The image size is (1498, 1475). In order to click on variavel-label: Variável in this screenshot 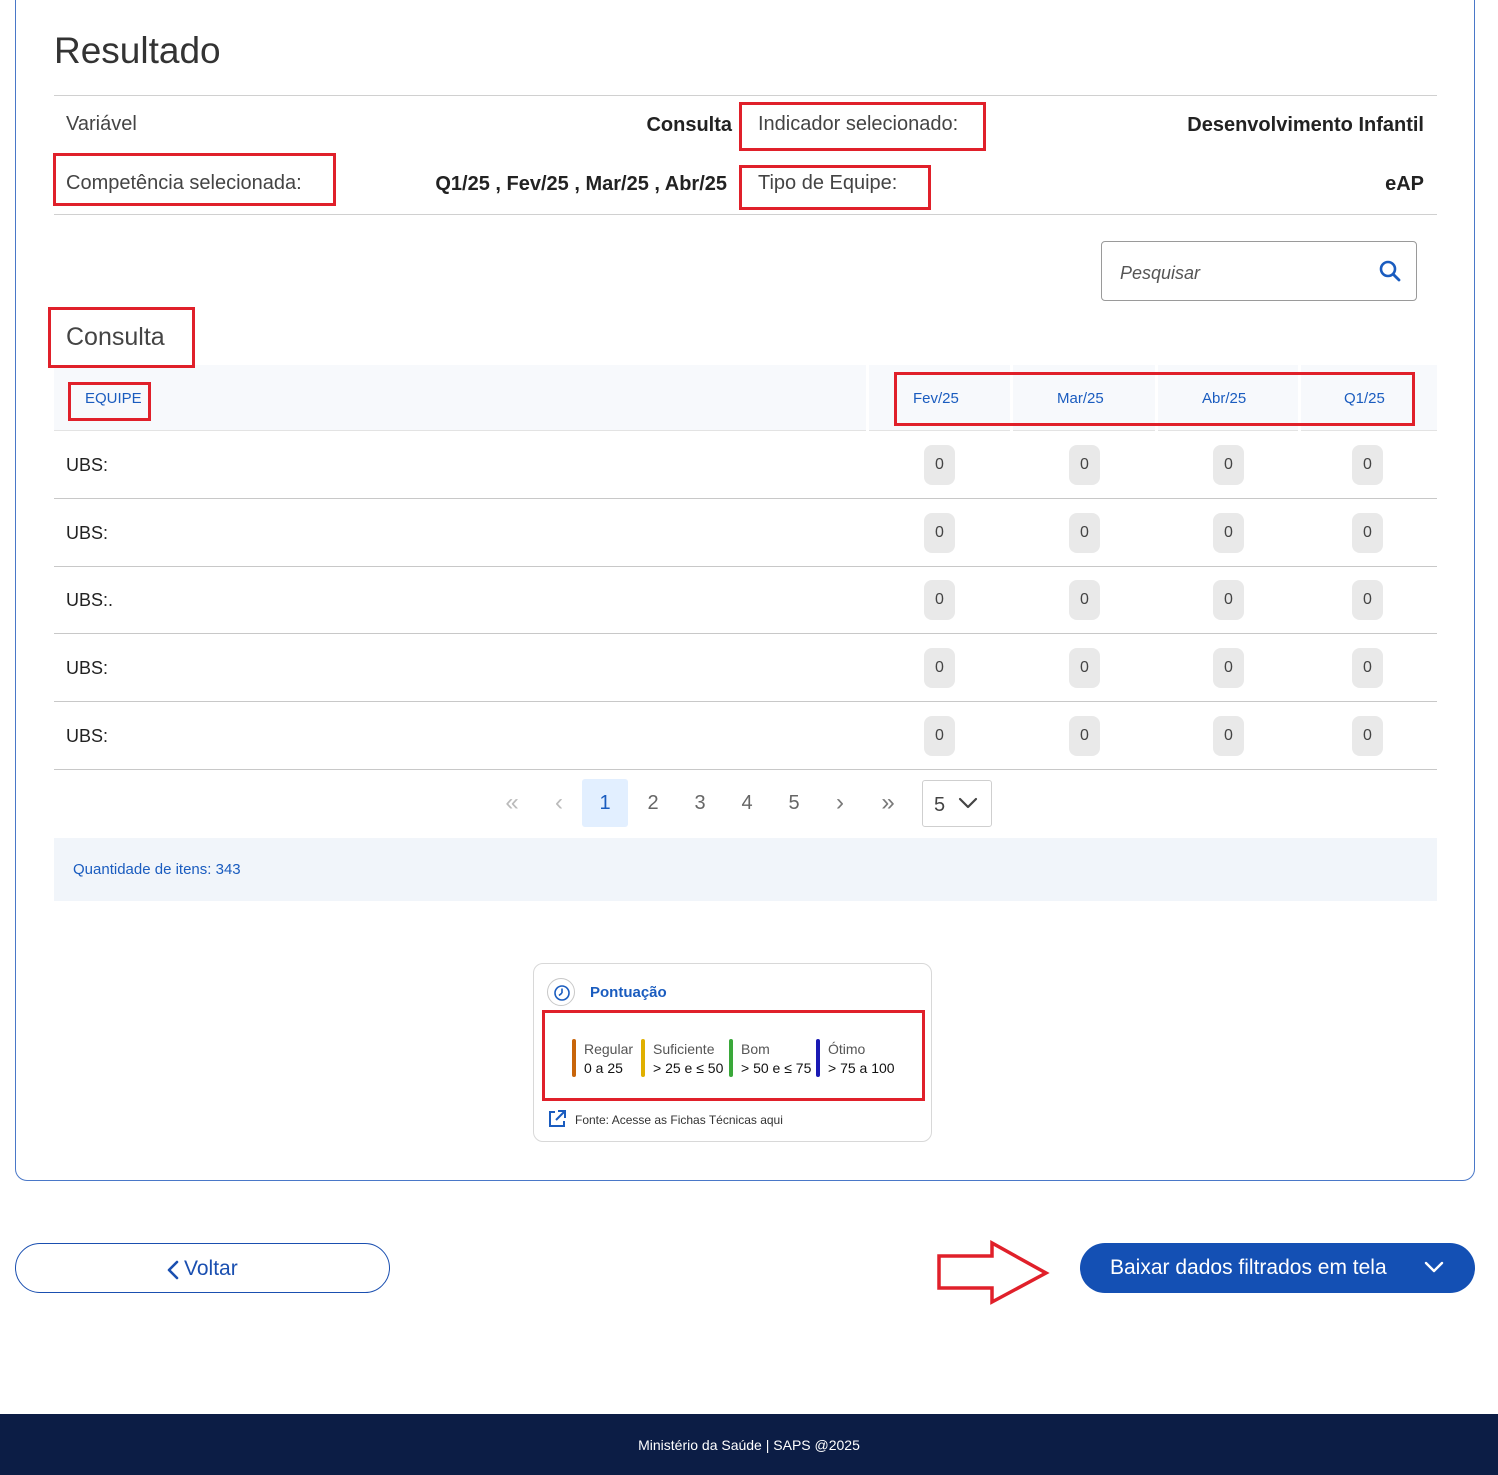, I will do `click(101, 124)`.